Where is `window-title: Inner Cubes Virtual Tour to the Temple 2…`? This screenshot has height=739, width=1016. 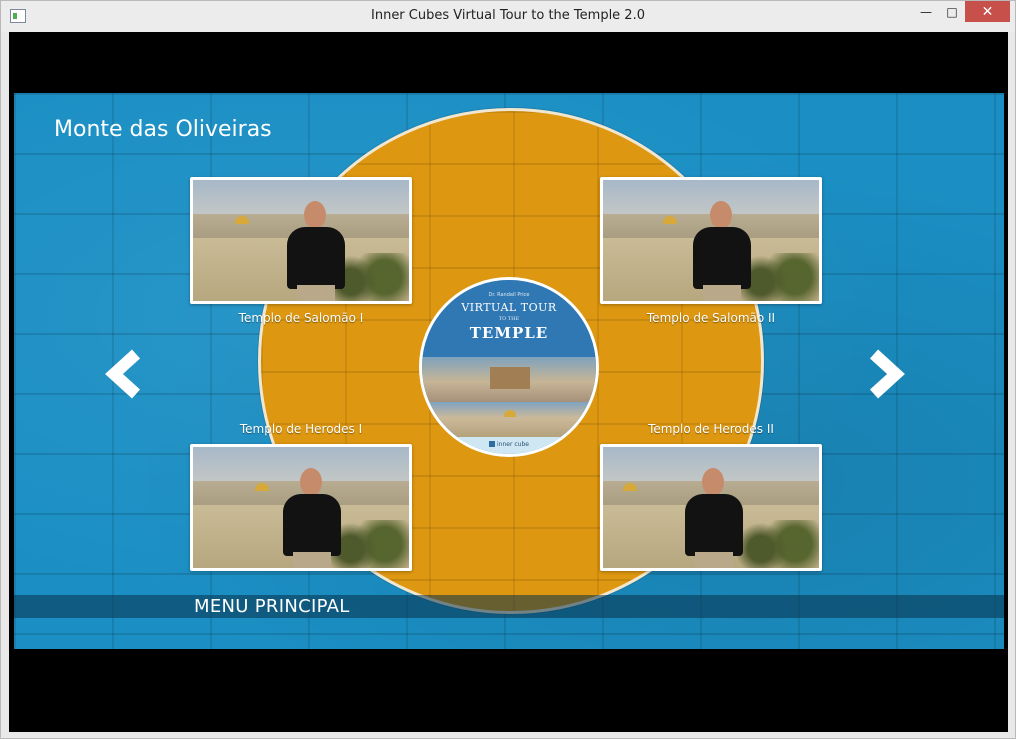 window-title: Inner Cubes Virtual Tour to the Temple 2… is located at coordinates (508, 15).